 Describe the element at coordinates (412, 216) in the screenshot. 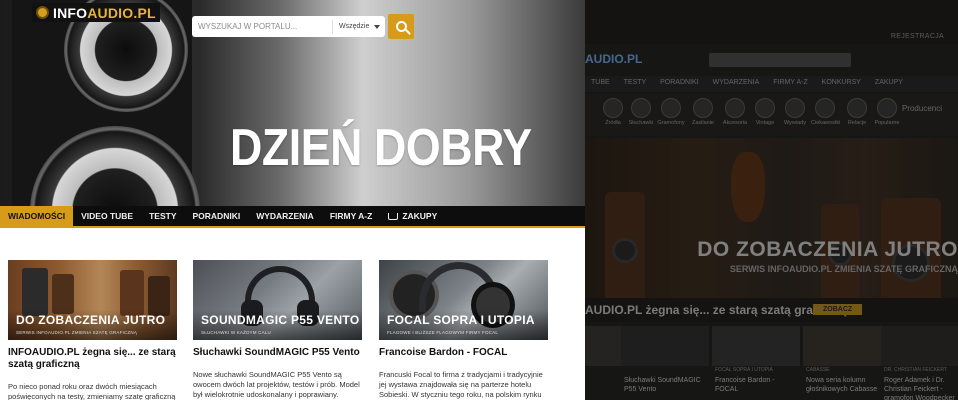

I see `nav-item-zakupy: ZAKUPY` at that location.